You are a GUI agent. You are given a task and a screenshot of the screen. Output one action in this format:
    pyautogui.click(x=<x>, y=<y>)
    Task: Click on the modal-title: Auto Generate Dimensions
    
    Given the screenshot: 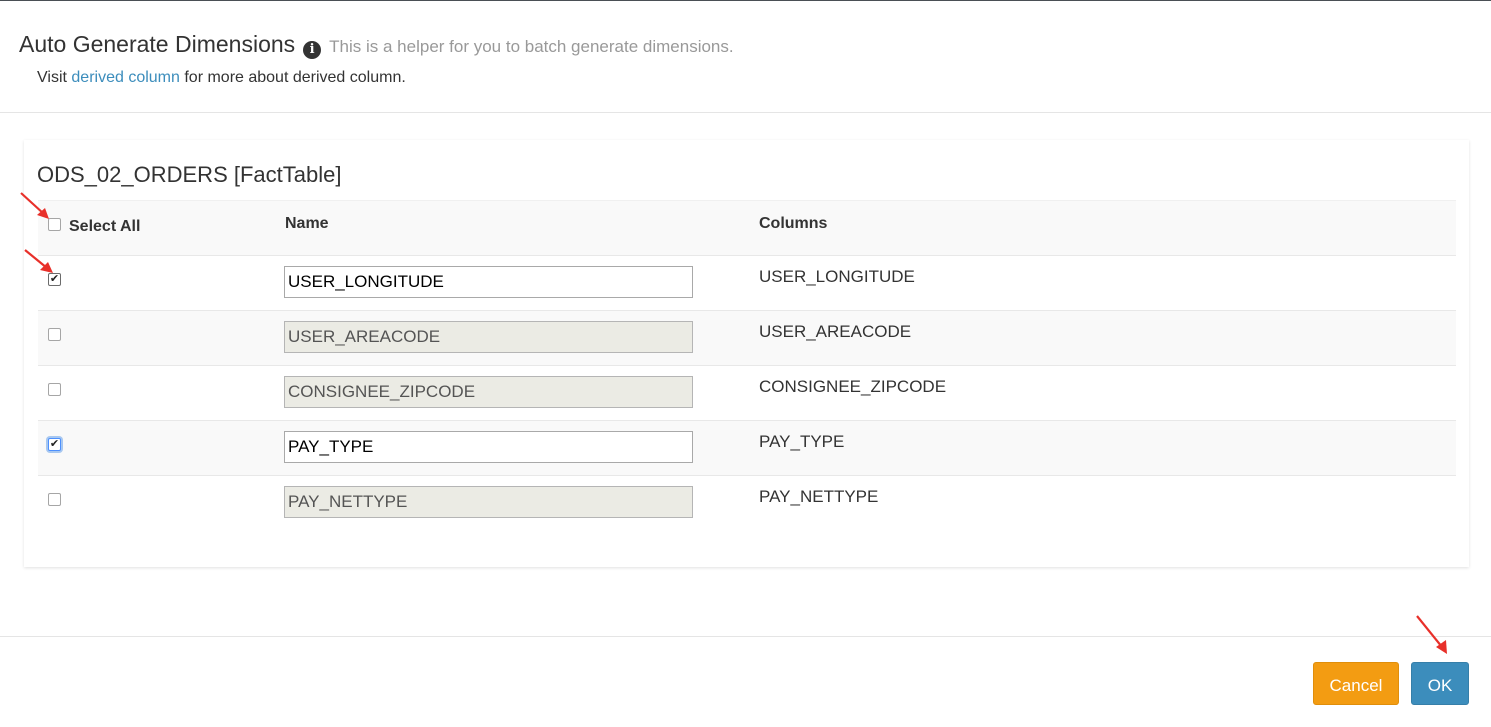 What is the action you would take?
    pyautogui.click(x=157, y=44)
    